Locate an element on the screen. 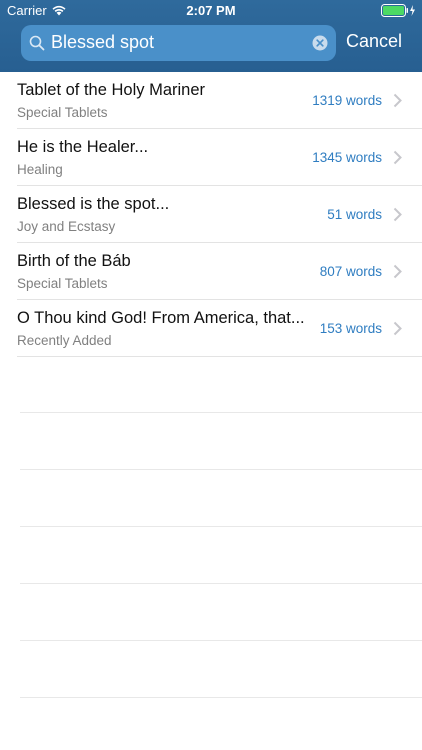  search-input: Blessed spot is located at coordinates (102, 42).